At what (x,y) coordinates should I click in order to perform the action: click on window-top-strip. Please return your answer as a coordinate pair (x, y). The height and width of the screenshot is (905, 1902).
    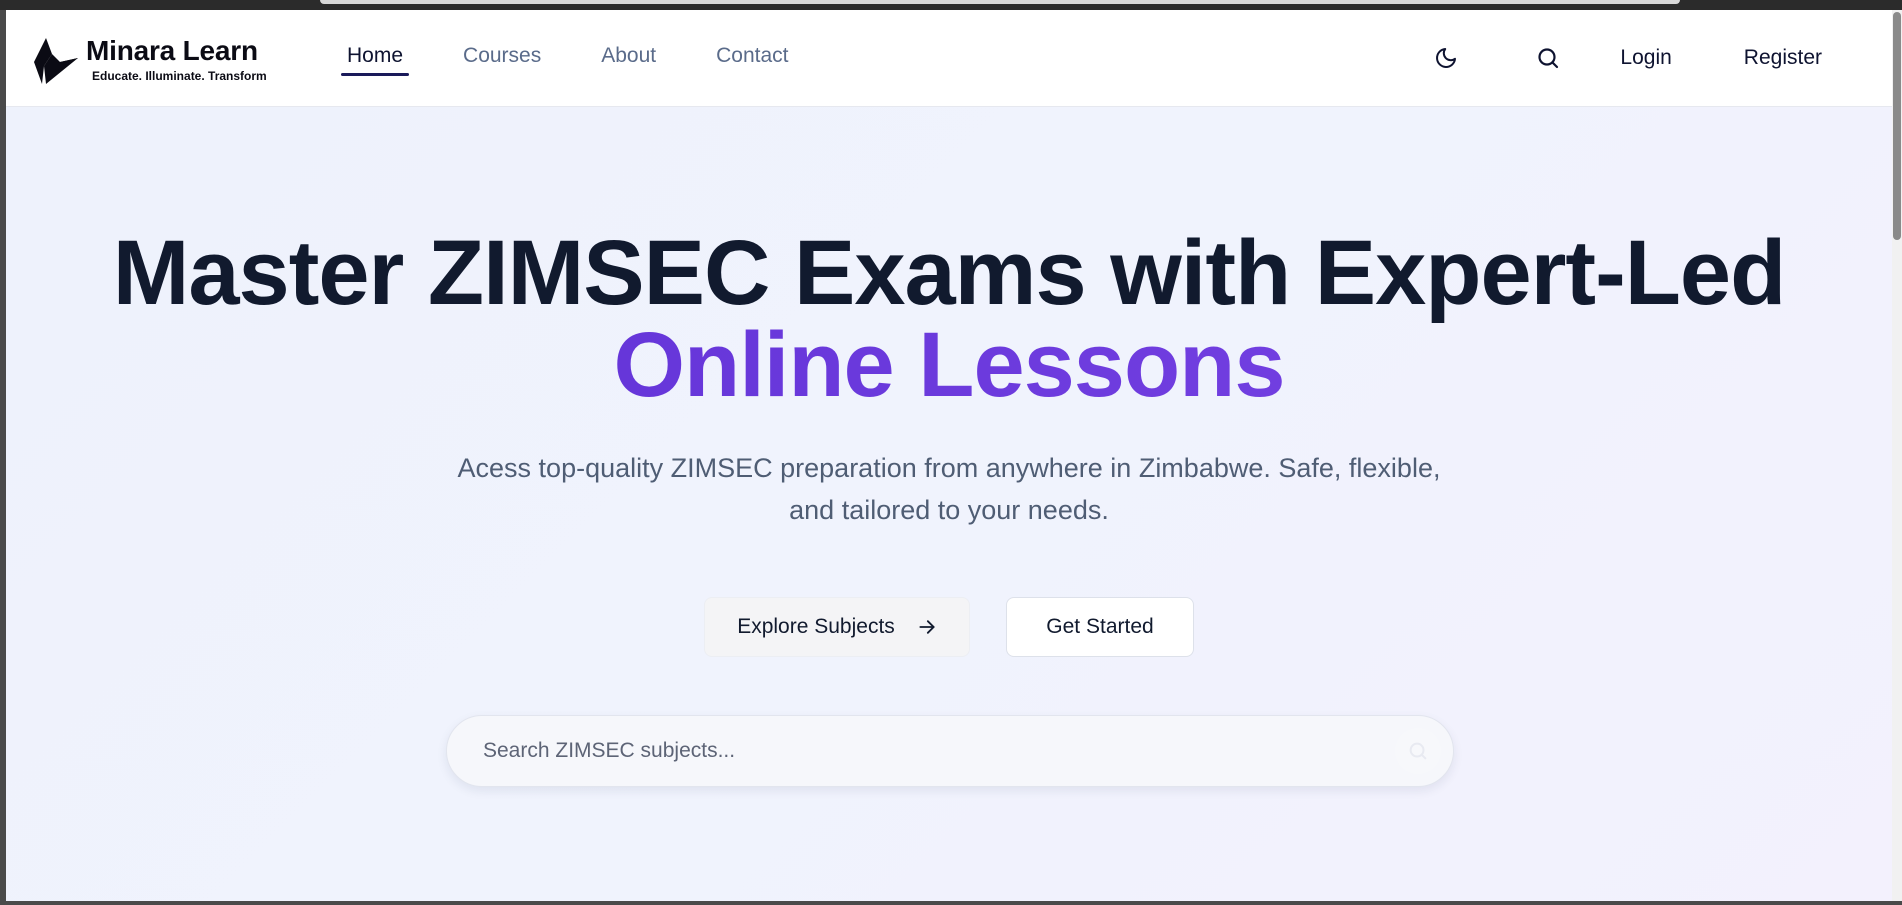
    Looking at the image, I should click on (951, 5).